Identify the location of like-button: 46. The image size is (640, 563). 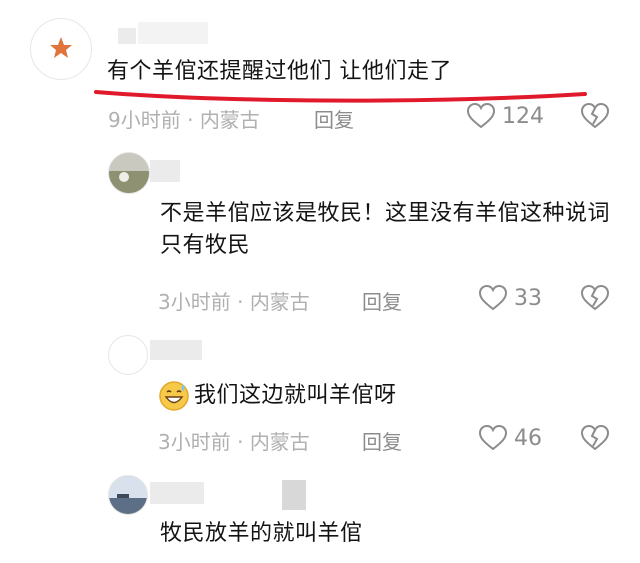
(510, 438).